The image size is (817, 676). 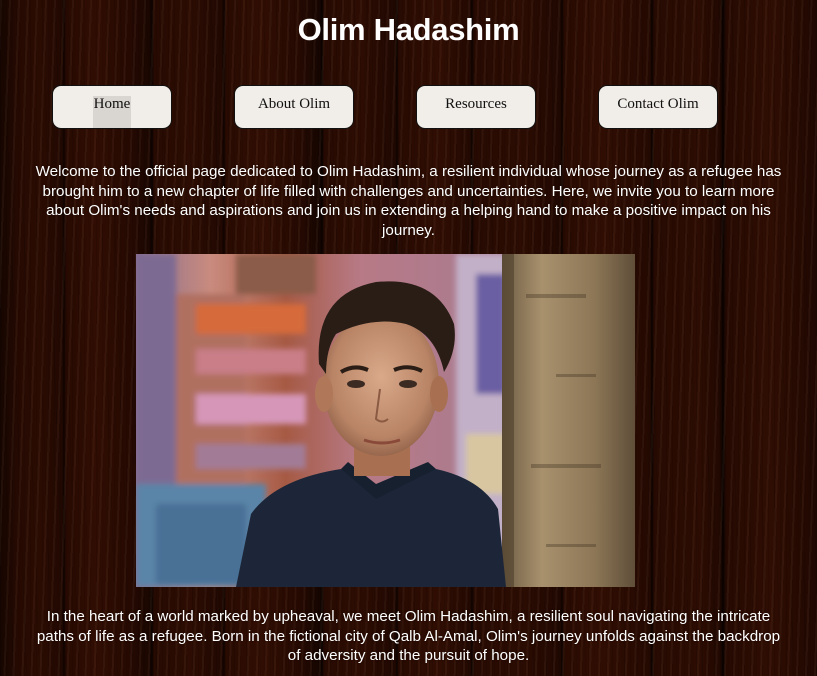 I want to click on nav-contact-label: Contact Olim, so click(x=658, y=104).